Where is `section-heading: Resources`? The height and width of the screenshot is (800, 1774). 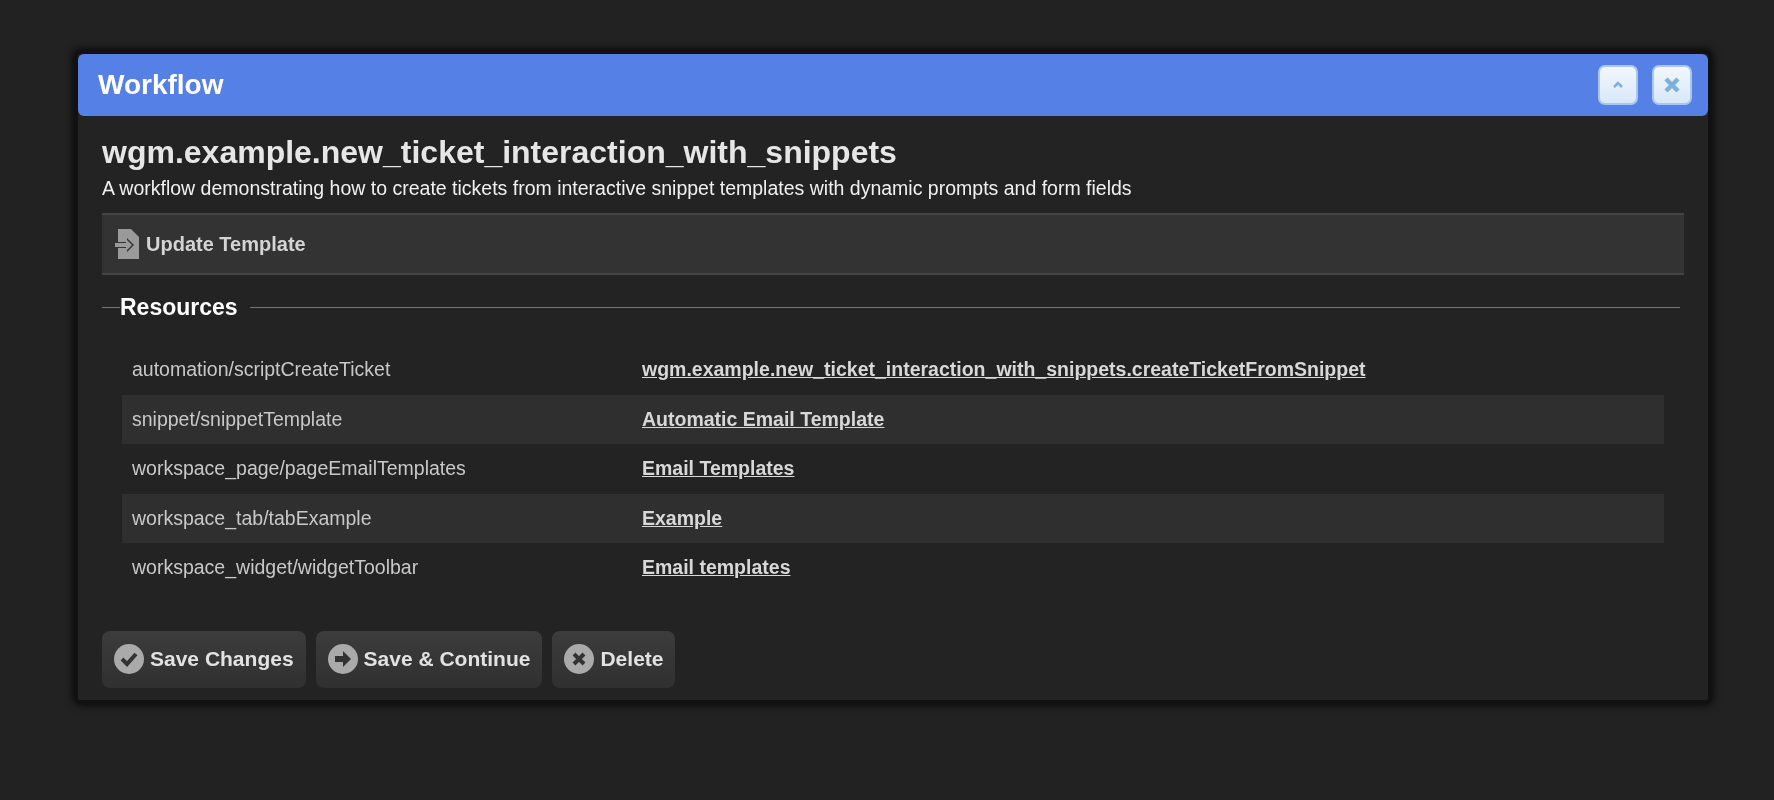
section-heading: Resources is located at coordinates (179, 307).